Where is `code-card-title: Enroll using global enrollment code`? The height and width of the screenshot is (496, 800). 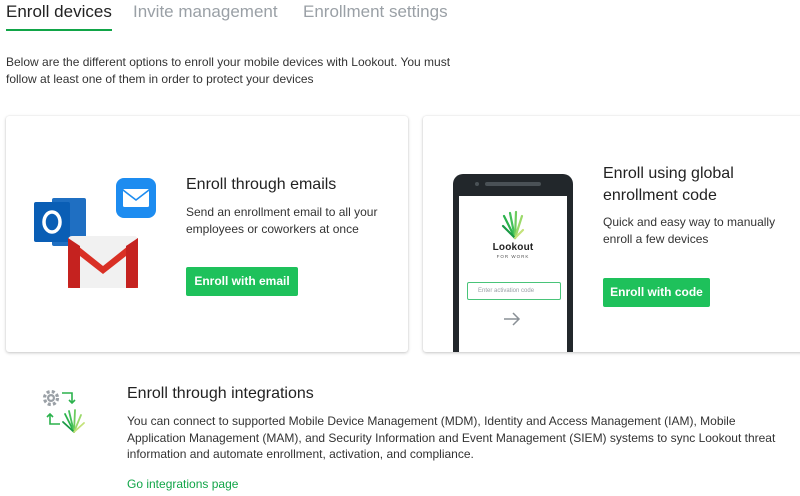
code-card-title: Enroll using global enrollment code is located at coordinates (668, 184).